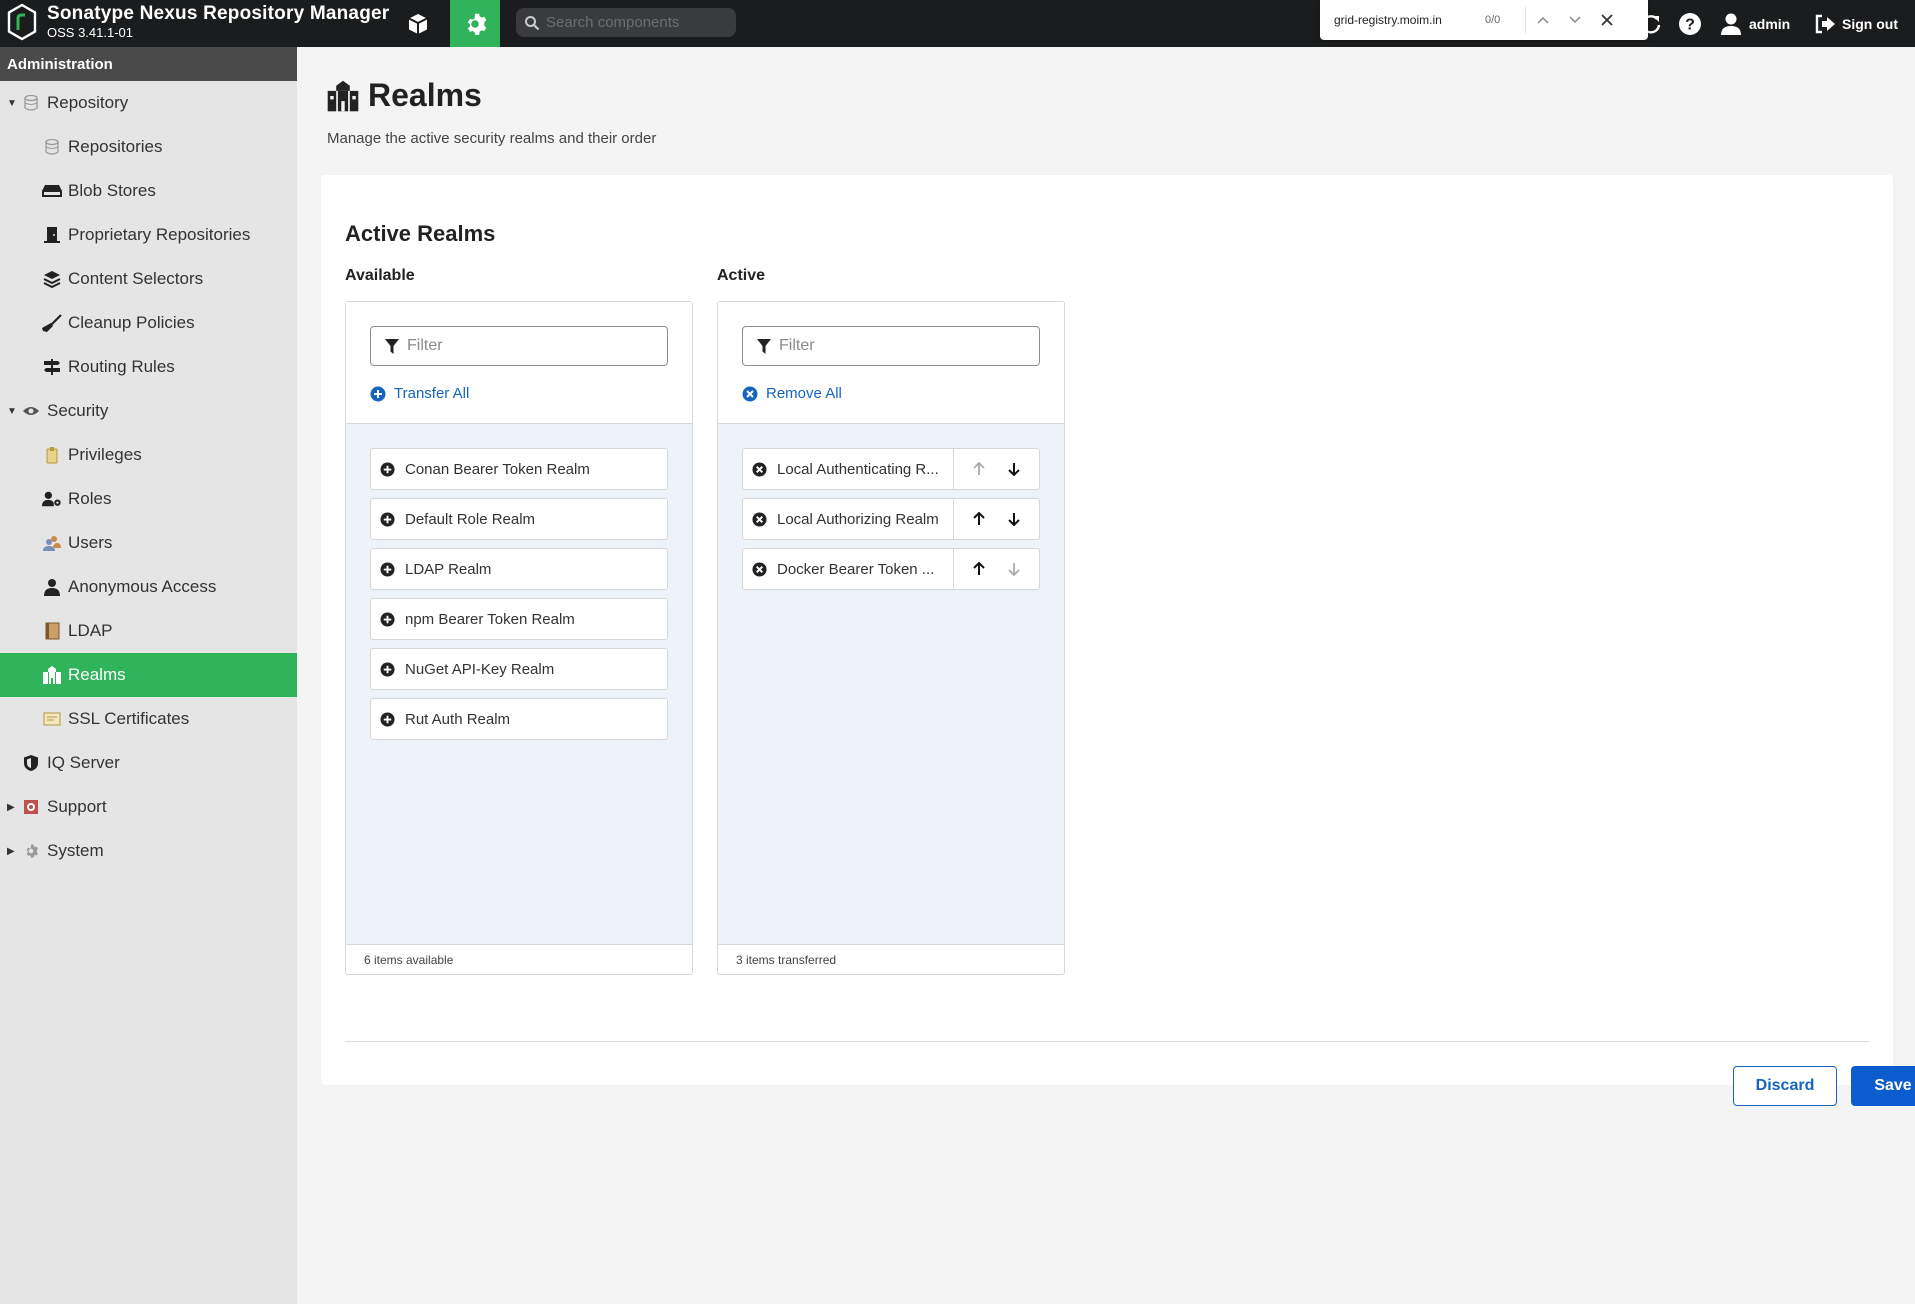 The image size is (1915, 1304). What do you see at coordinates (1731, 24) in the screenshot?
I see `user-icon` at bounding box center [1731, 24].